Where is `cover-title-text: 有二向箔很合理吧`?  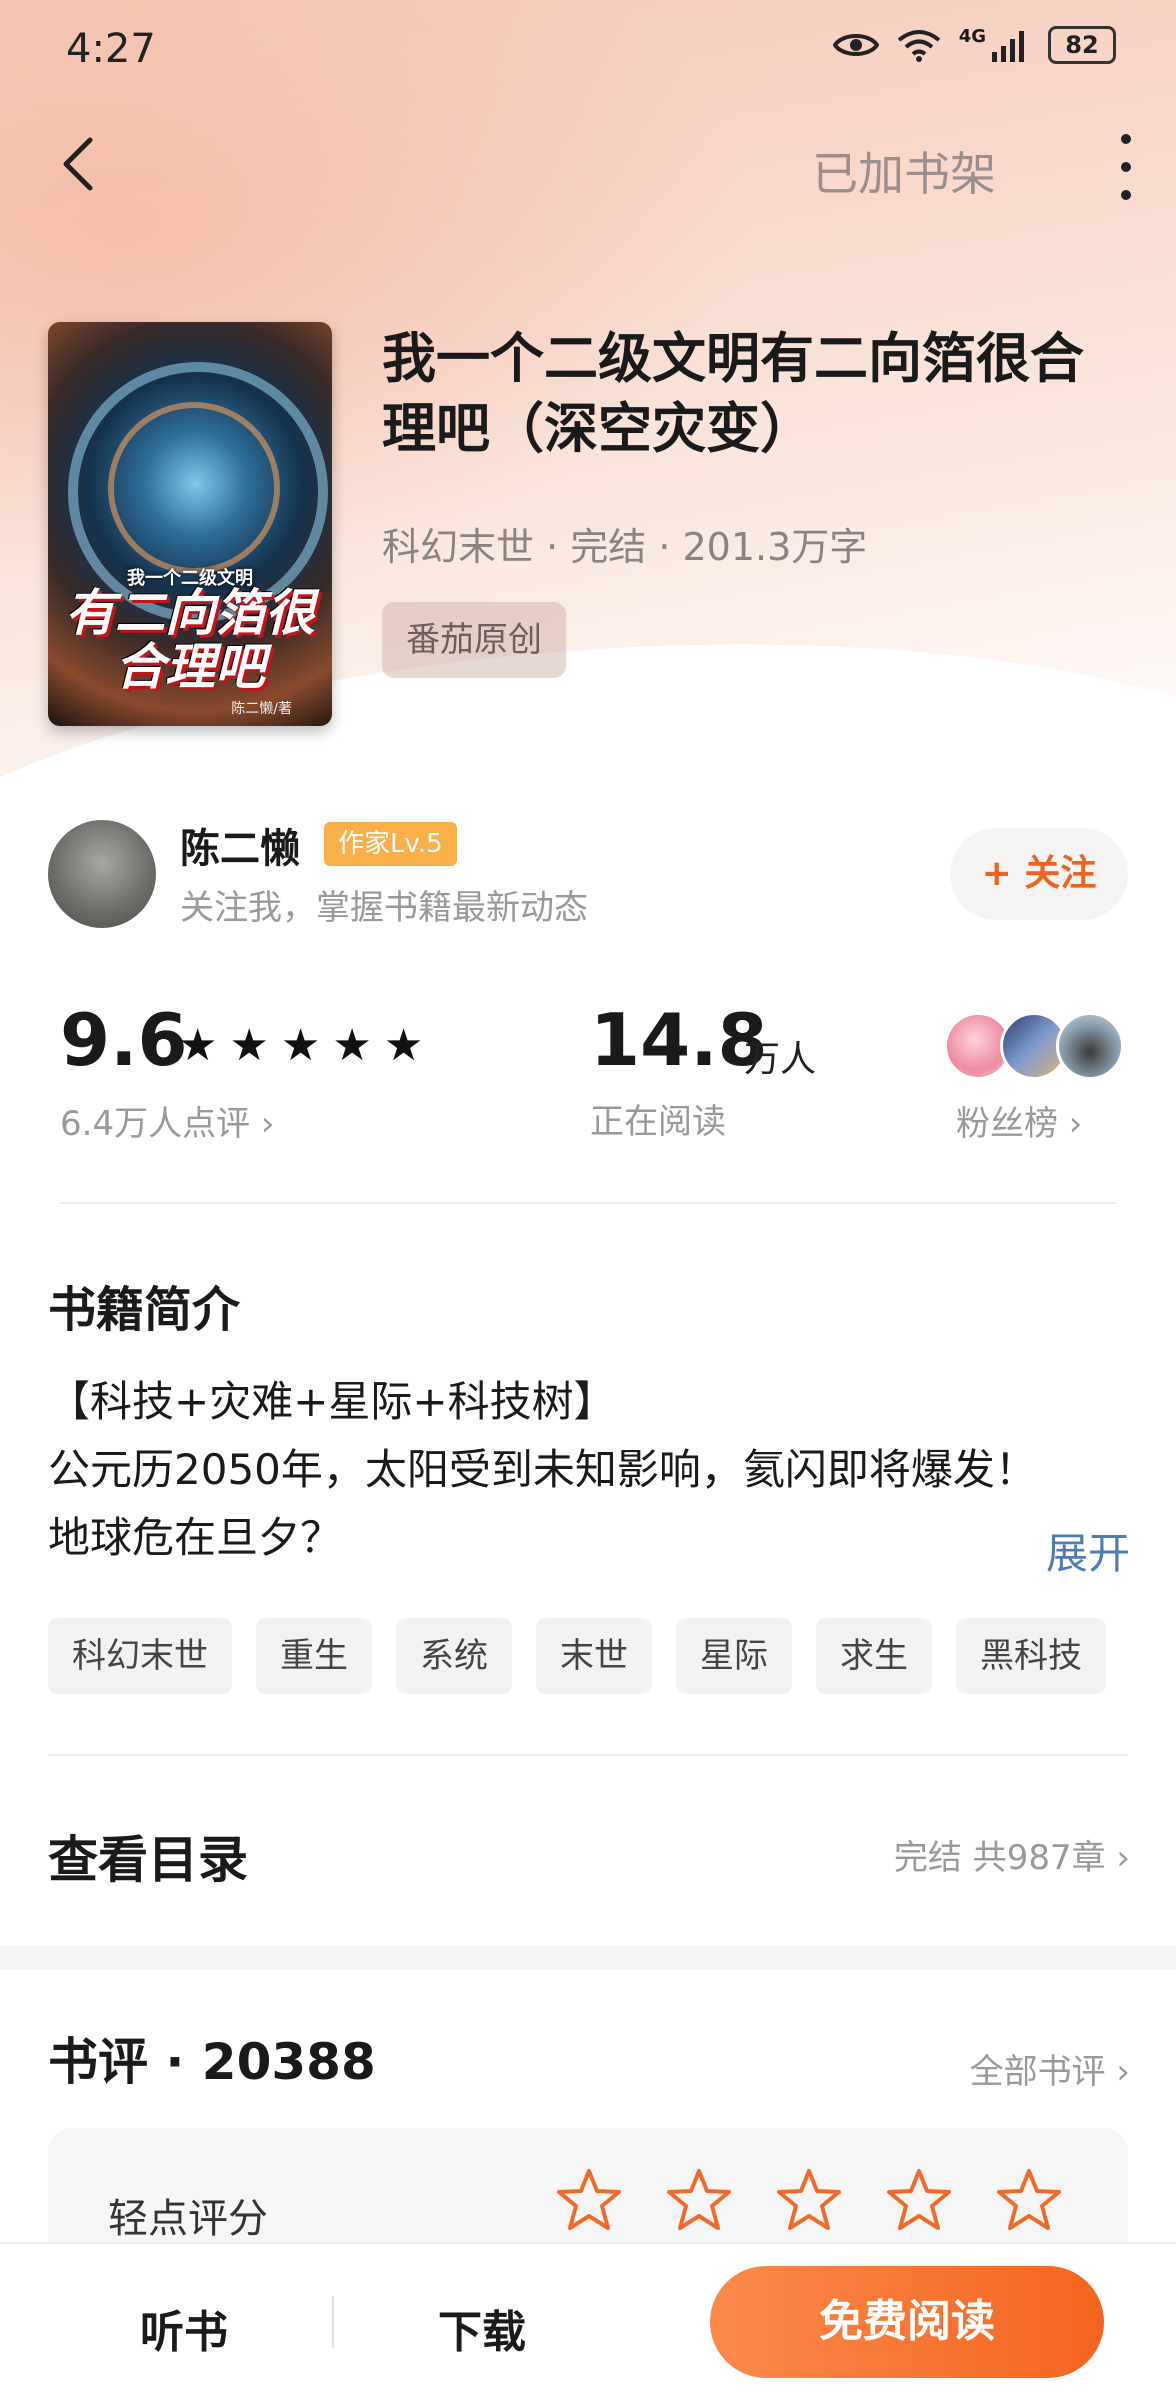
cover-title-text: 有二向箔很合理吧 is located at coordinates (190, 640).